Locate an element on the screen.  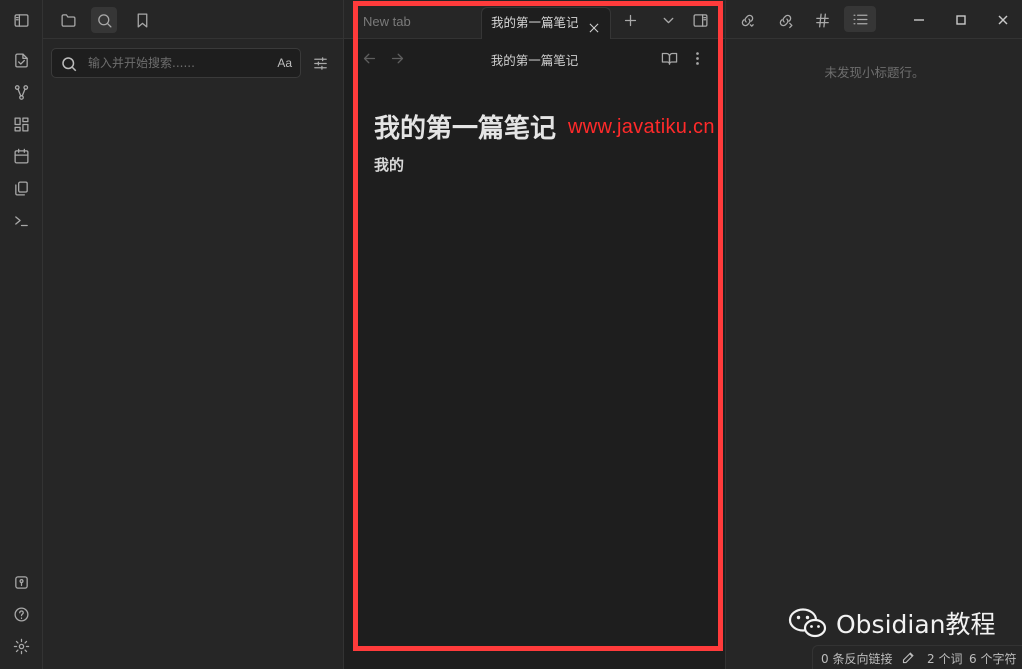
canvas-icon is located at coordinates (21, 124).